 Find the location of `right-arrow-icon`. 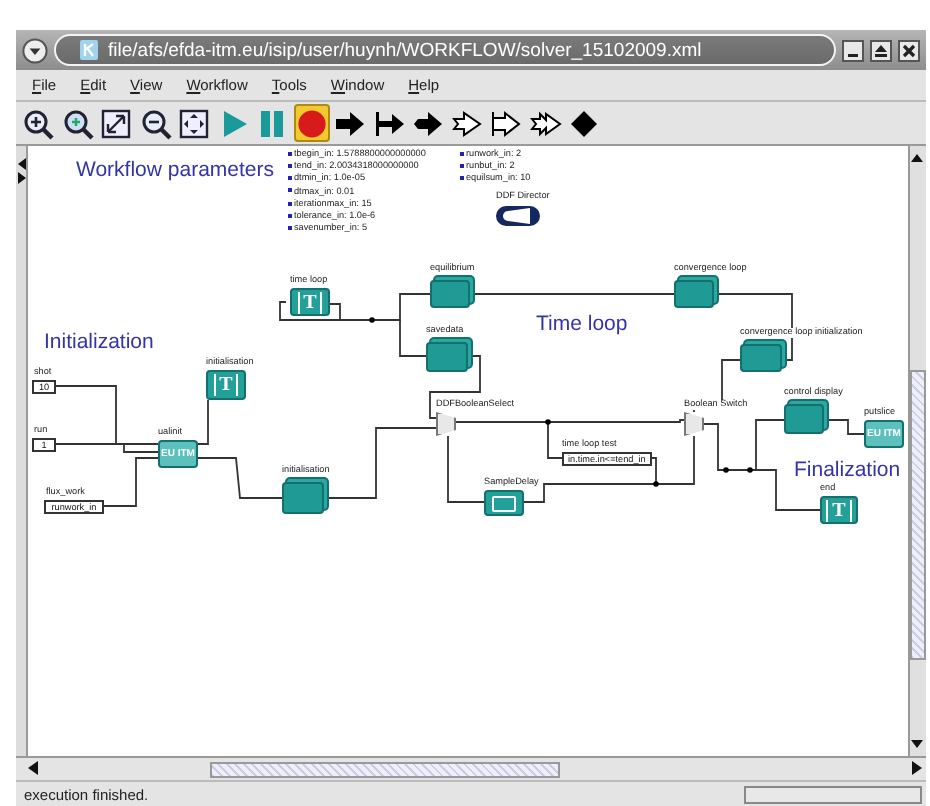

right-arrow-icon is located at coordinates (916, 768).